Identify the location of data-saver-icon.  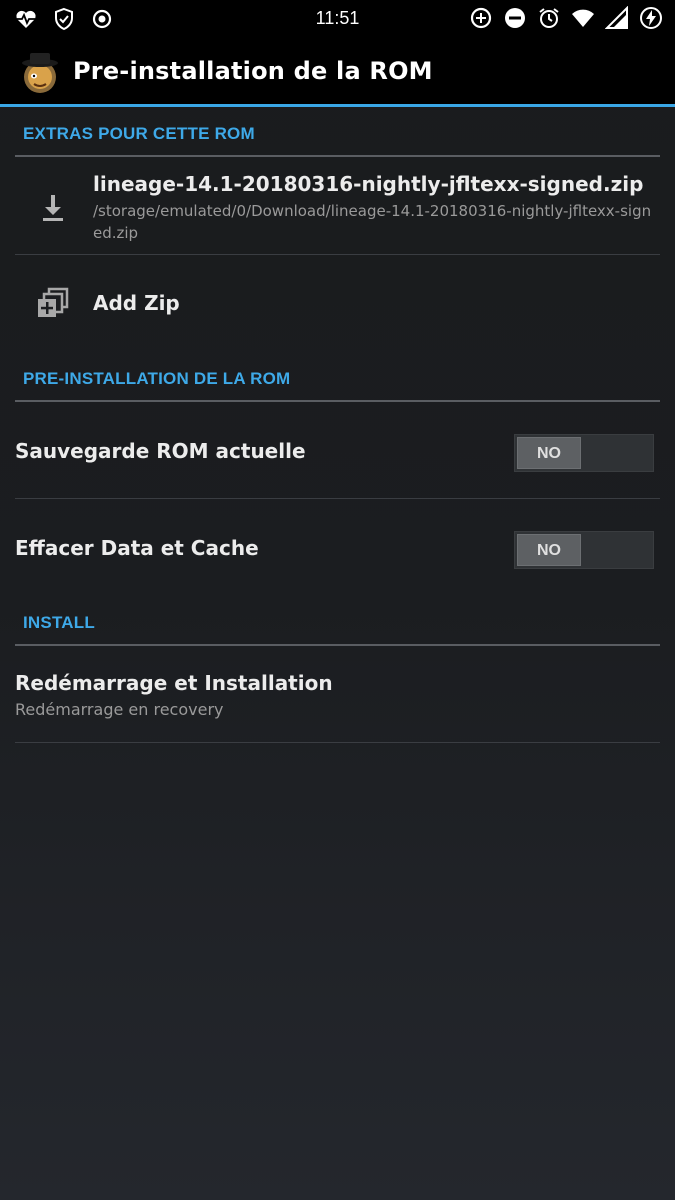
(481, 18).